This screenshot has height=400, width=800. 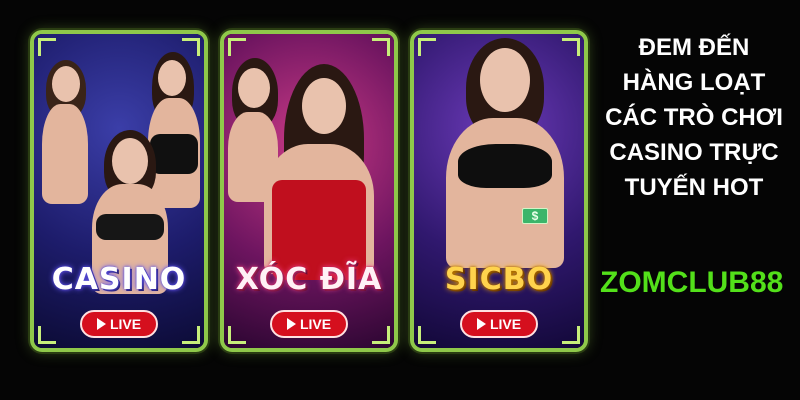 I want to click on headline-line: ĐEM ĐẾN, so click(x=694, y=47).